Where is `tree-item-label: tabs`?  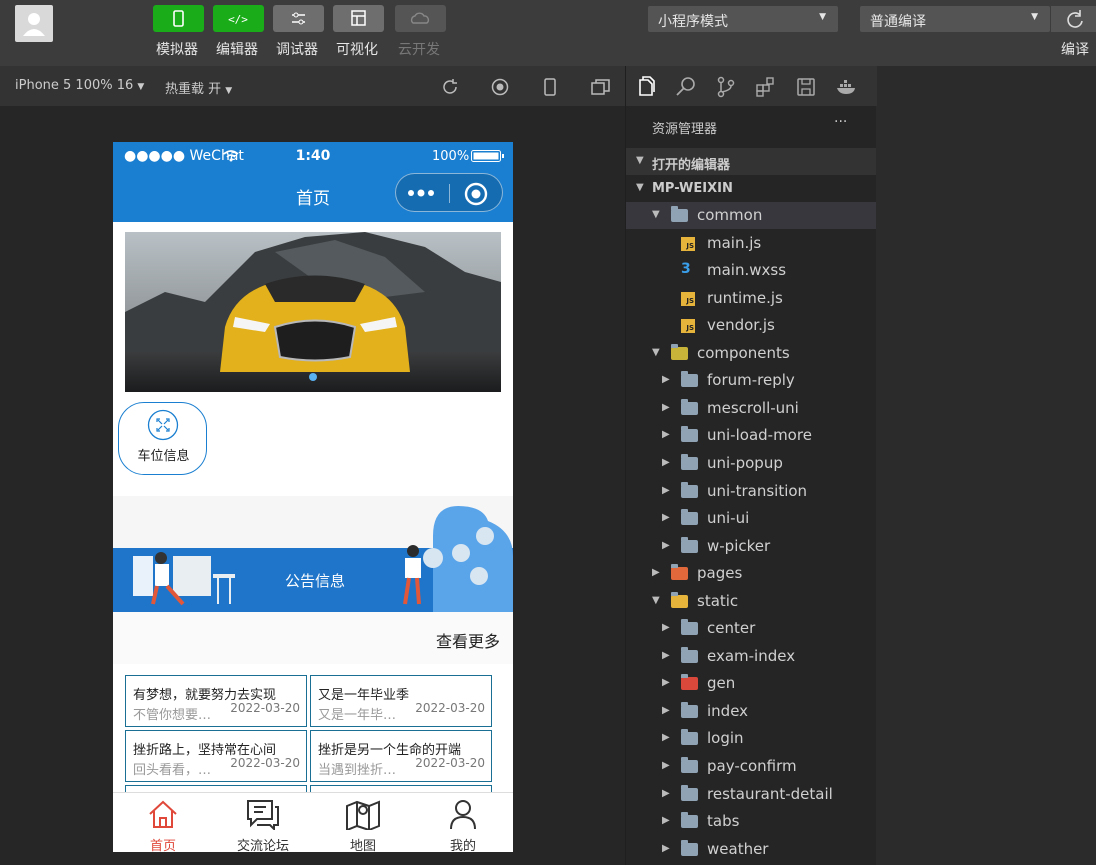 tree-item-label: tabs is located at coordinates (723, 821).